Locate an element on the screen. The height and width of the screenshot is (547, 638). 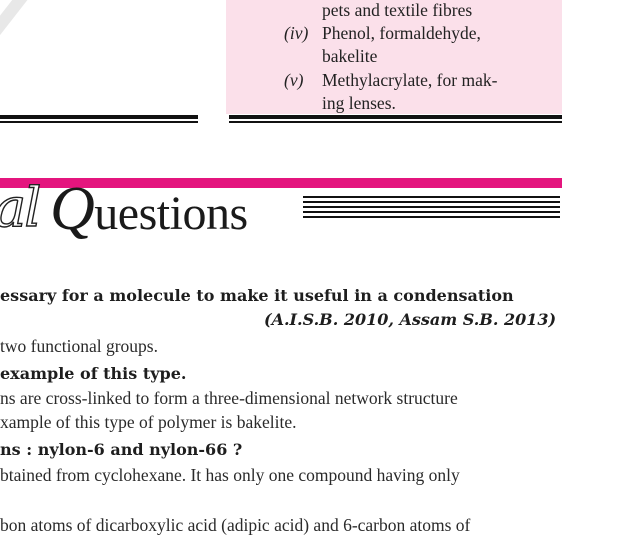
left-column-rule-thin is located at coordinates (99, 122).